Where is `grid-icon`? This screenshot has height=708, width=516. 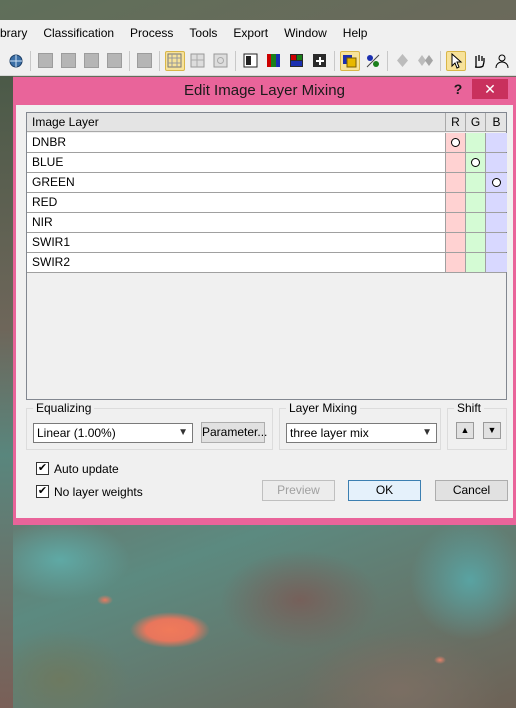 grid-icon is located at coordinates (198, 61).